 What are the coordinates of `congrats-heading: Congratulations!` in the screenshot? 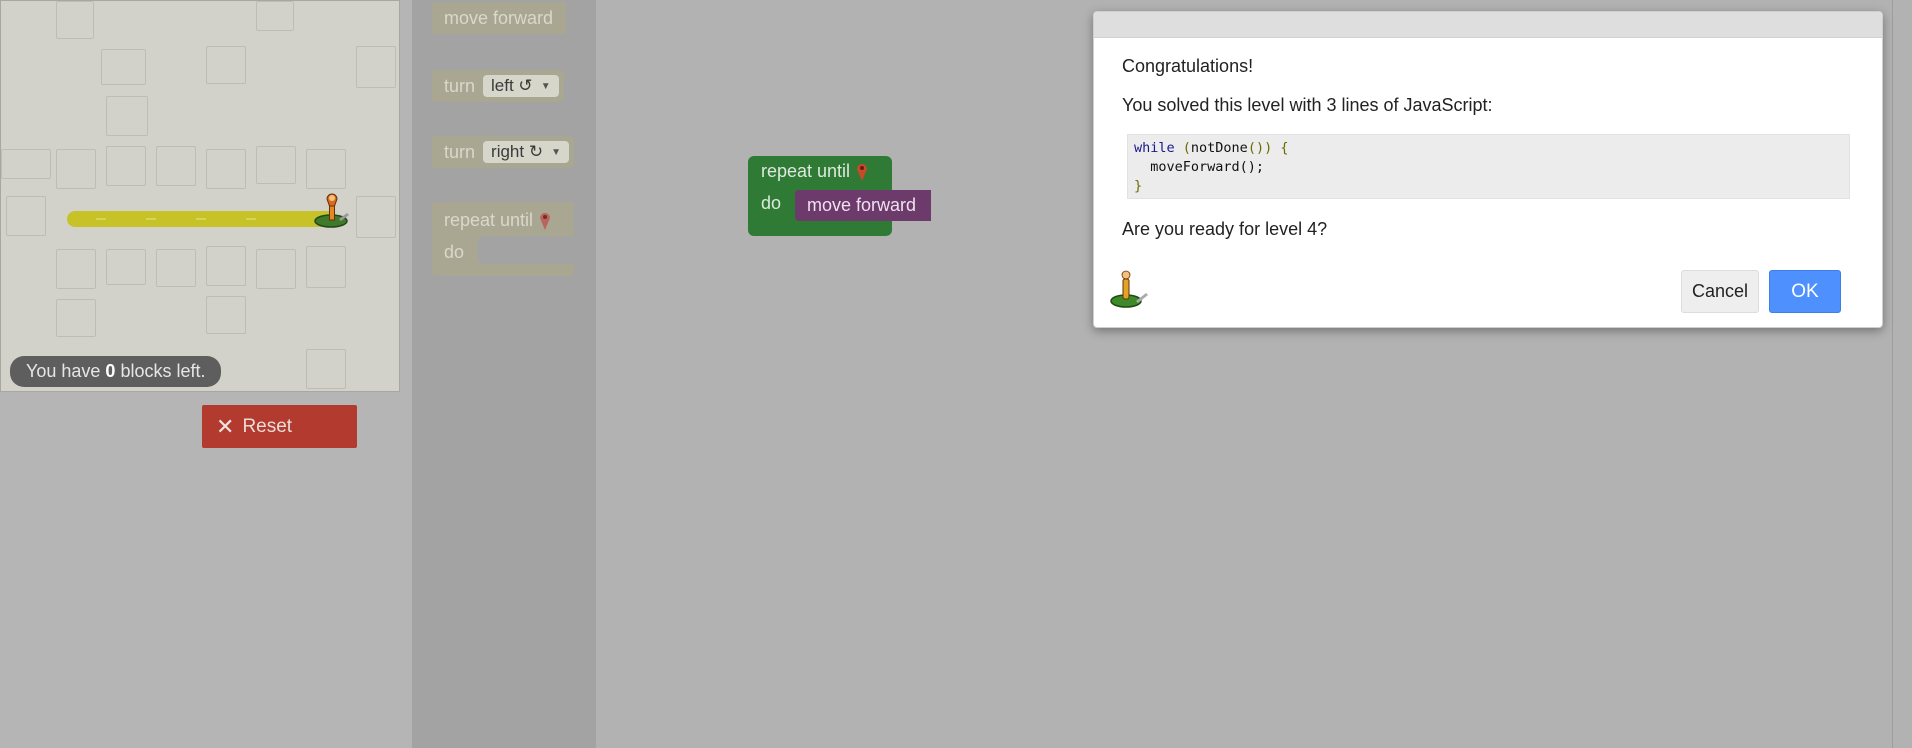 It's located at (1188, 66).